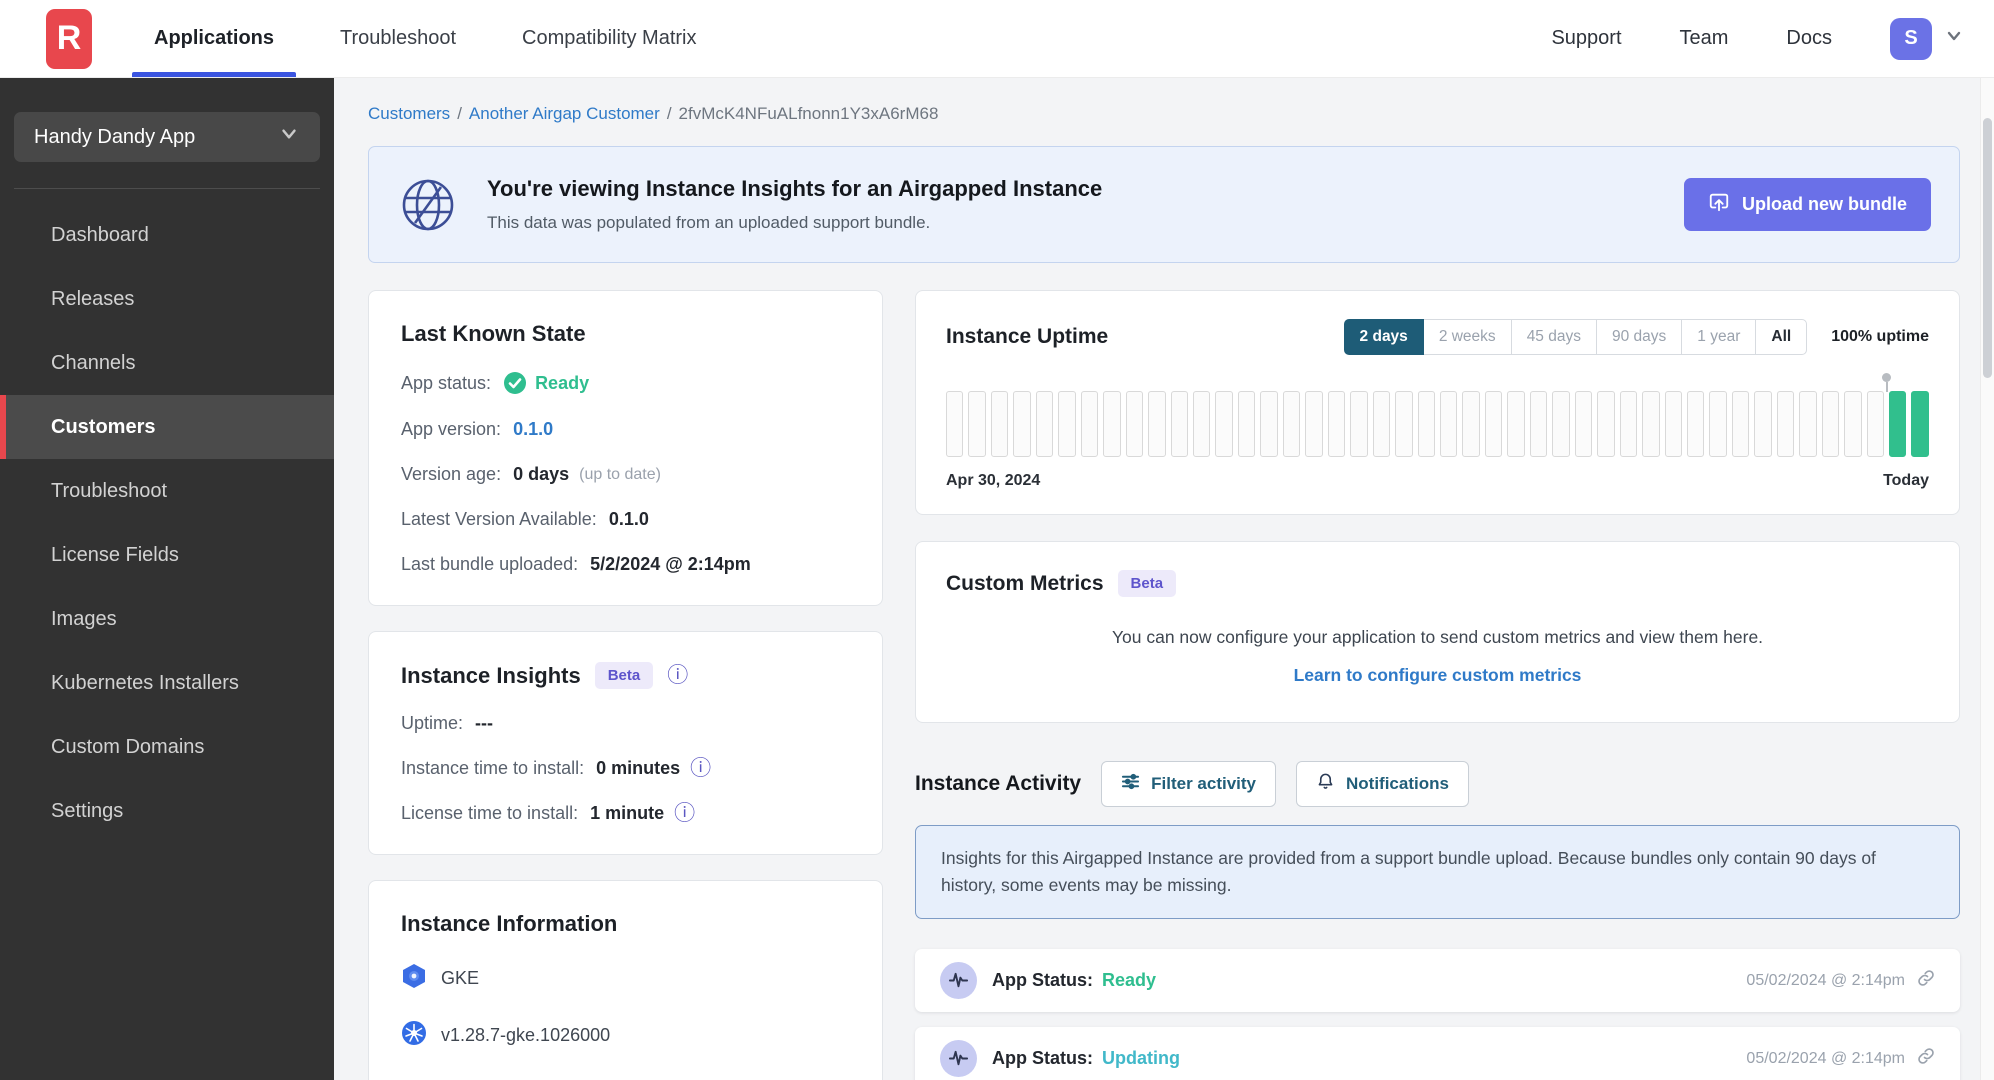  I want to click on event-timestamp: 05/02/2024 @ 2:14pm, so click(1825, 980).